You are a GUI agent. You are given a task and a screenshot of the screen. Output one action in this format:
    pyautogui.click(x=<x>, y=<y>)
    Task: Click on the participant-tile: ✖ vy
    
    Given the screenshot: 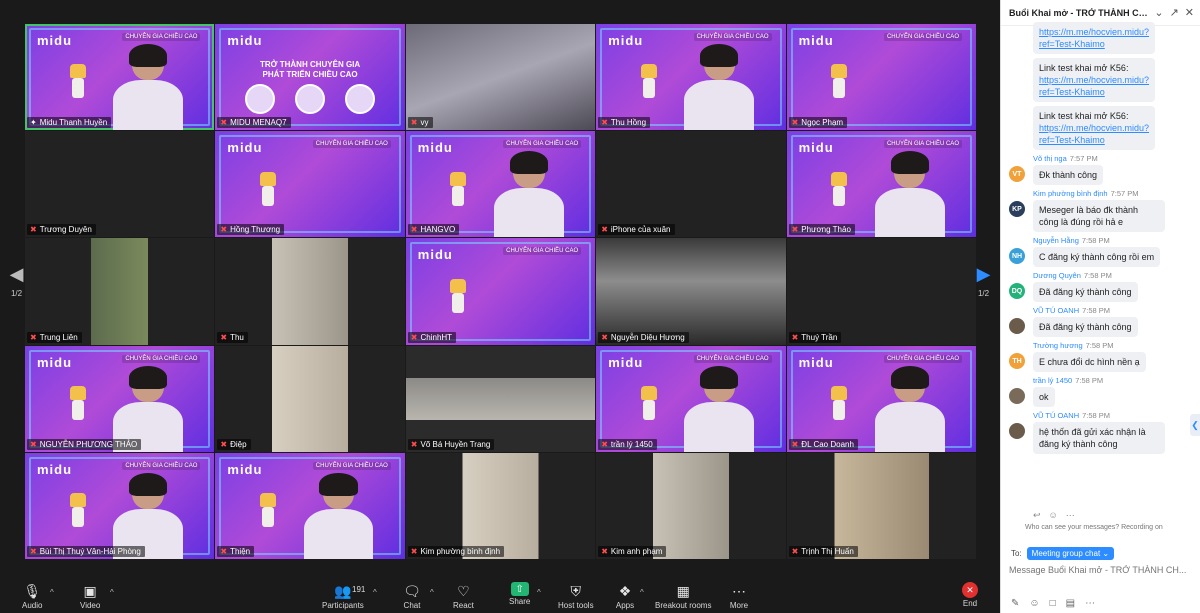 What is the action you would take?
    pyautogui.click(x=500, y=77)
    